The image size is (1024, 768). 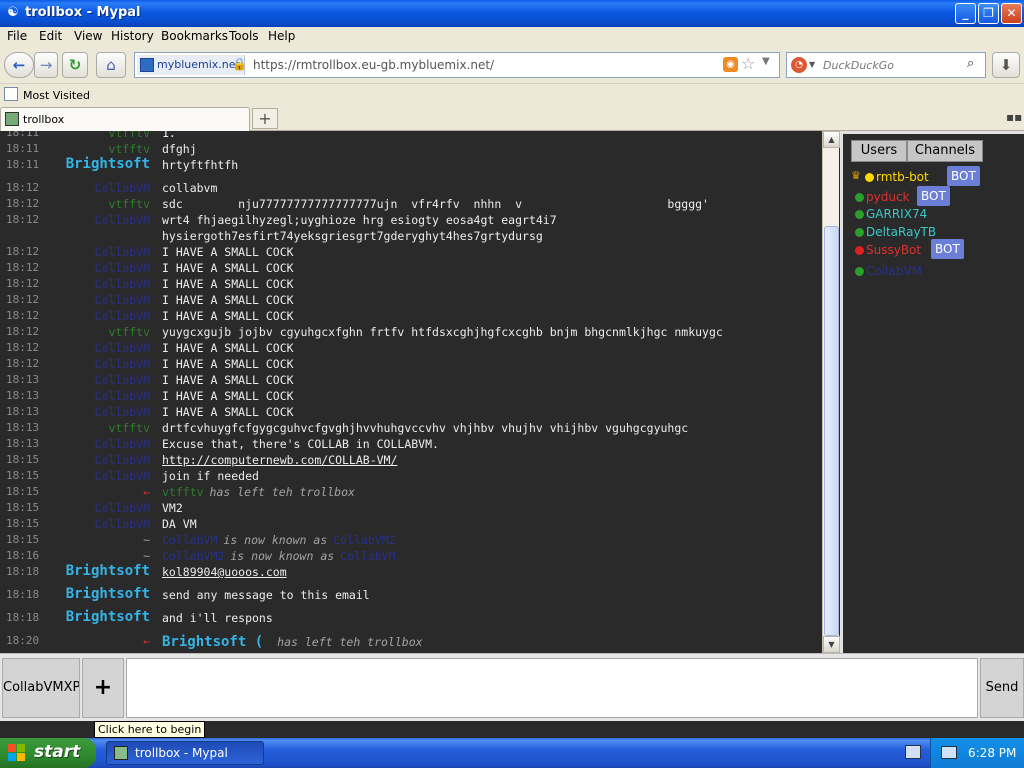 I want to click on message-timestamp: 18:20, so click(x=23, y=640).